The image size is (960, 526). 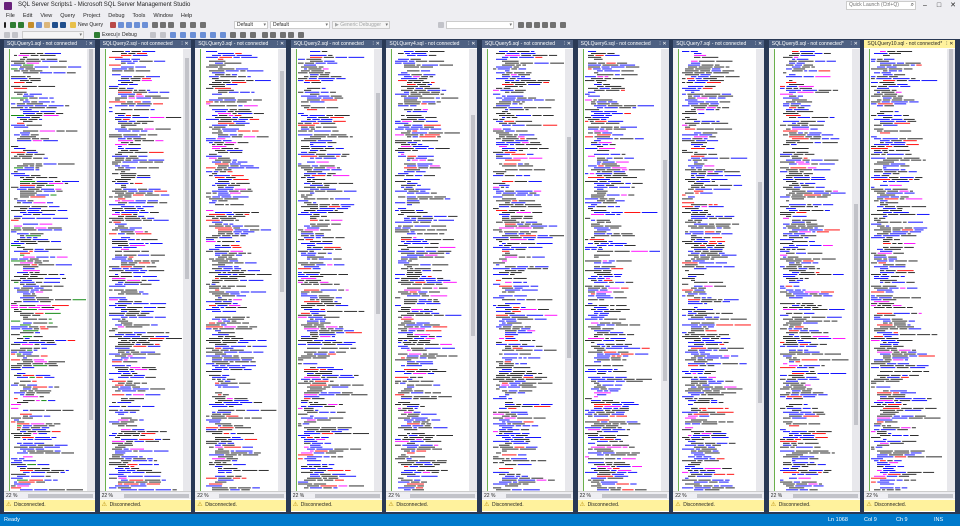 What do you see at coordinates (545, 25) in the screenshot?
I see `template-explorer-icon` at bounding box center [545, 25].